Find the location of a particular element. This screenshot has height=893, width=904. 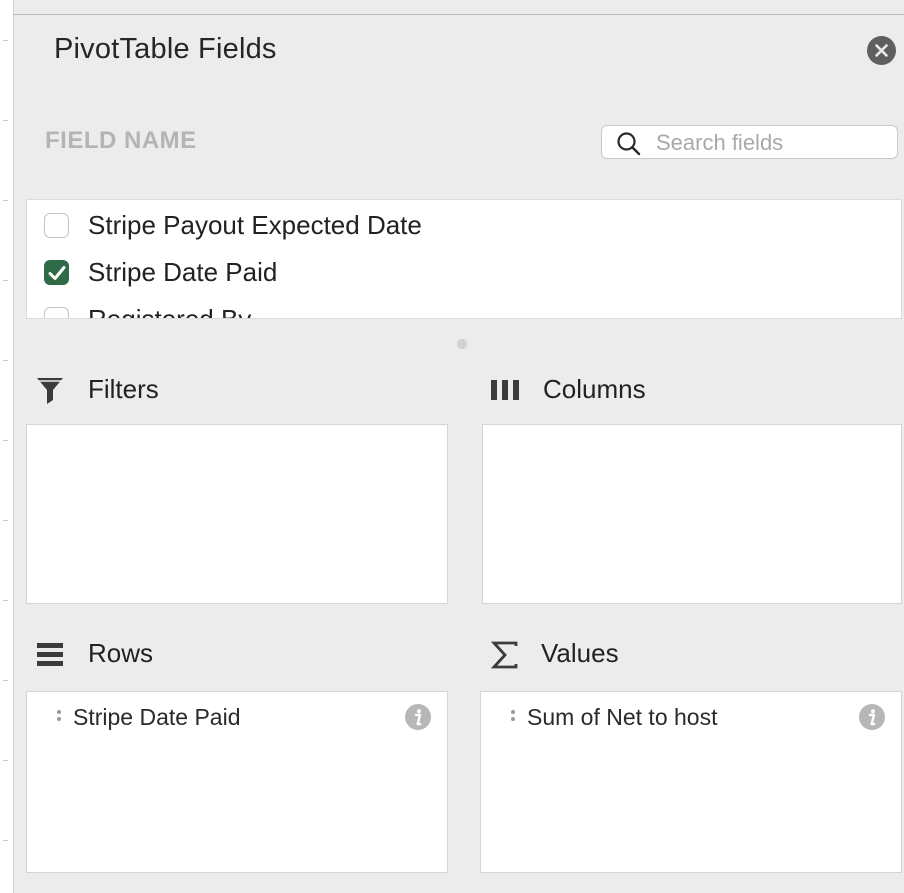

values-header: Values is located at coordinates (693, 656).